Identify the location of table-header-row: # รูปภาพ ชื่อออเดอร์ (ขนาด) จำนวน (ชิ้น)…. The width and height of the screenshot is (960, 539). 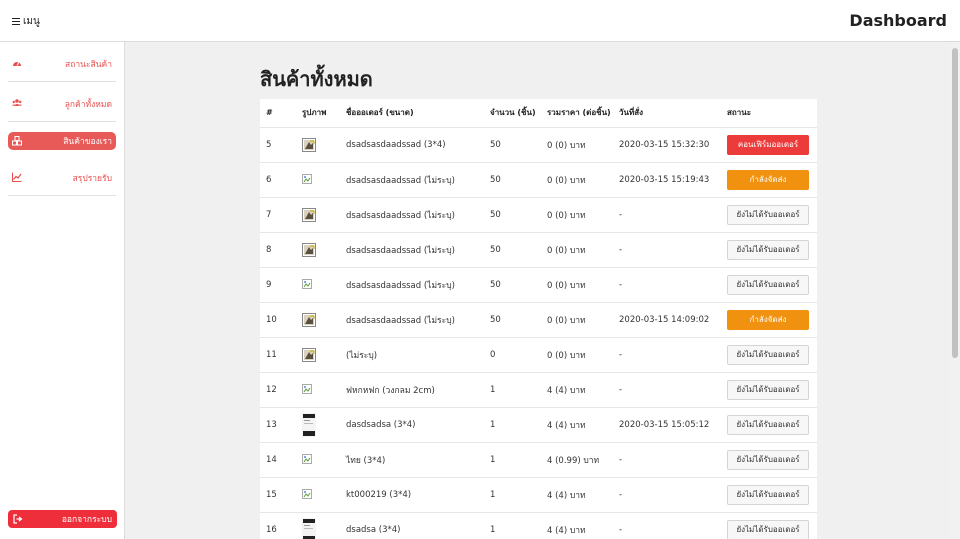
(538, 113).